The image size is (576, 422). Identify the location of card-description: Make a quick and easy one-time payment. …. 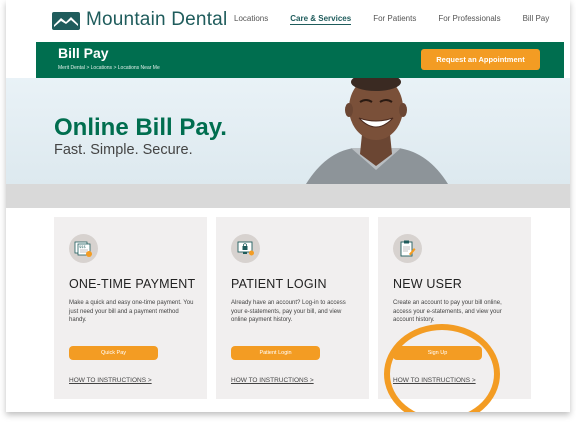
(131, 312).